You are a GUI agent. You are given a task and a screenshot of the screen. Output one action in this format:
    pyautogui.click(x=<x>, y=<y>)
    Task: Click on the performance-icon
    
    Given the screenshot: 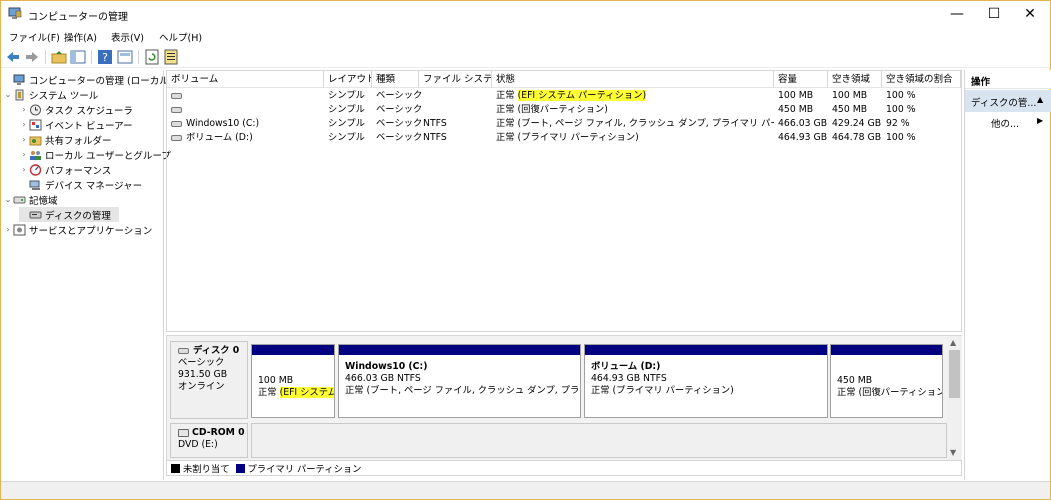 What is the action you would take?
    pyautogui.click(x=35, y=169)
    